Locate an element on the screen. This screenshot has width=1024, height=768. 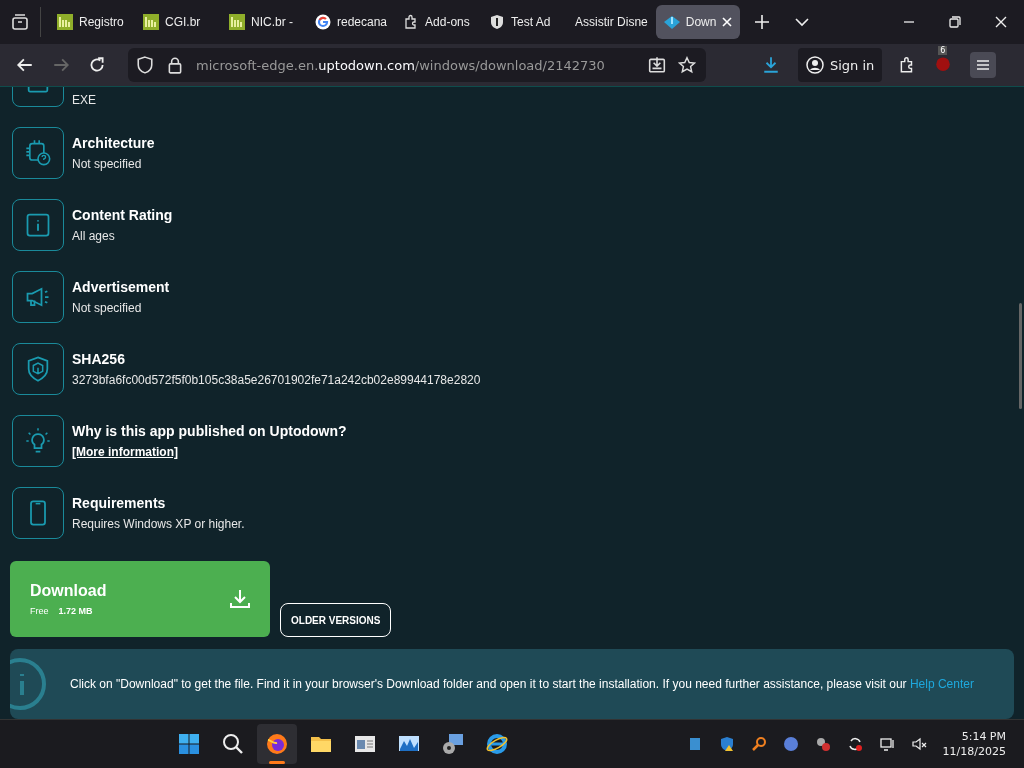
clock-date: 11/18/2025 is located at coordinates (974, 751).